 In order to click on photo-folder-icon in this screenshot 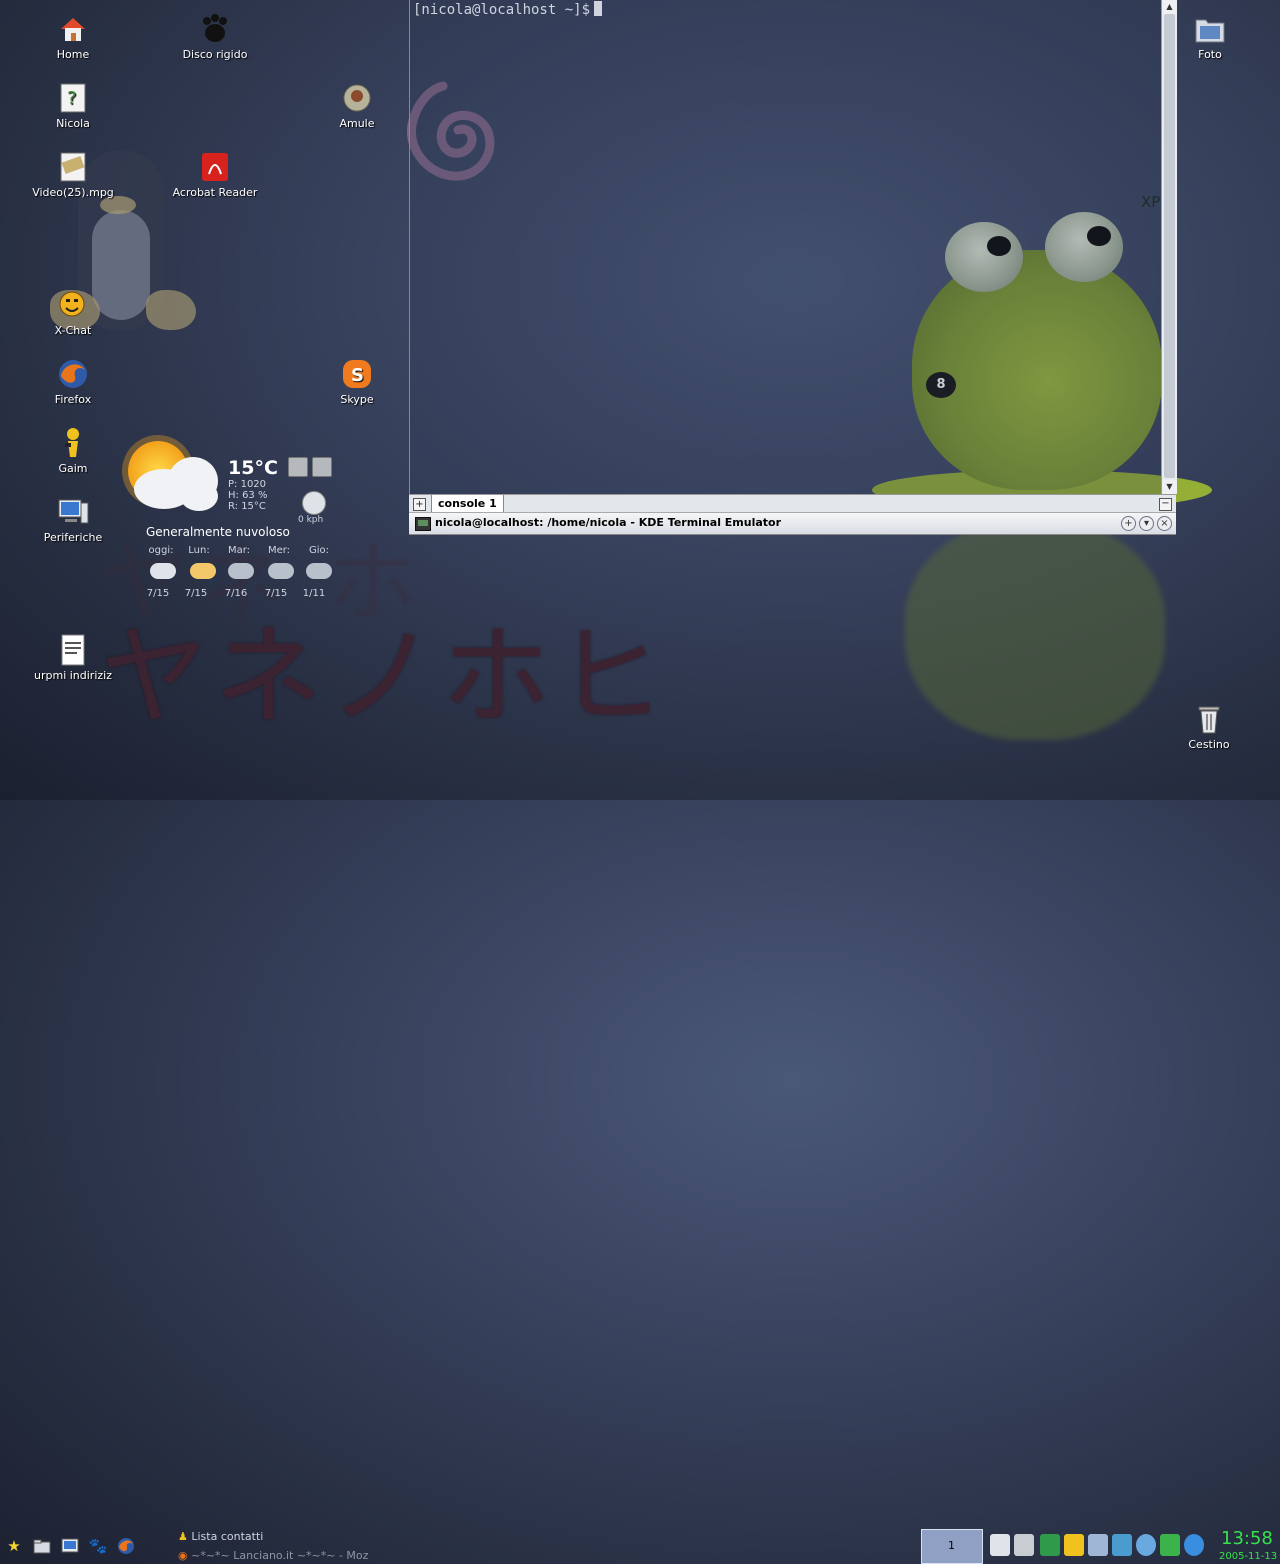, I will do `click(1210, 29)`.